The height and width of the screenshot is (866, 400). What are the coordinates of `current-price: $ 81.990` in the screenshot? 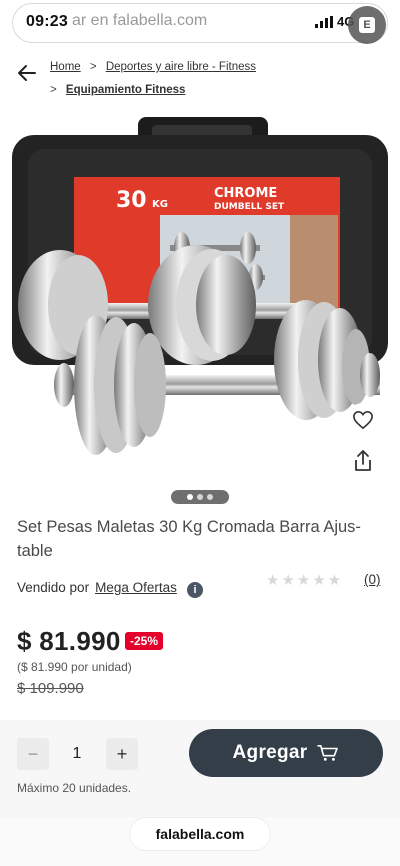 It's located at (69, 641).